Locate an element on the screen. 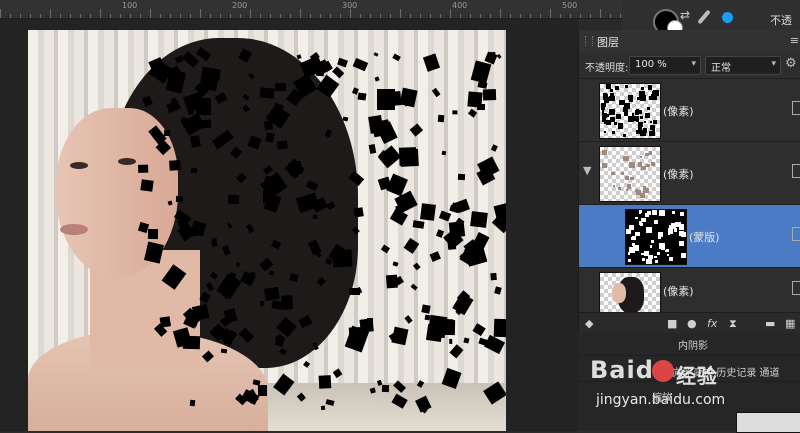 This screenshot has height=433, width=800. blend-mode-dropdown: 正常 ▾ is located at coordinates (743, 65).